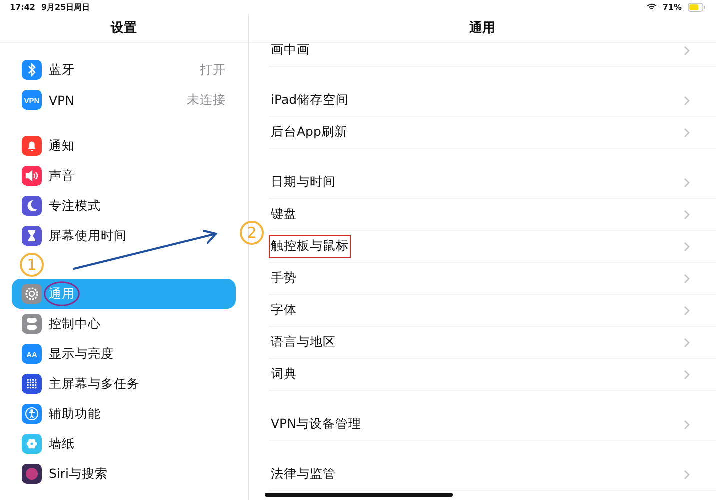  I want to click on settings-row: 法律与监管, so click(492, 475).